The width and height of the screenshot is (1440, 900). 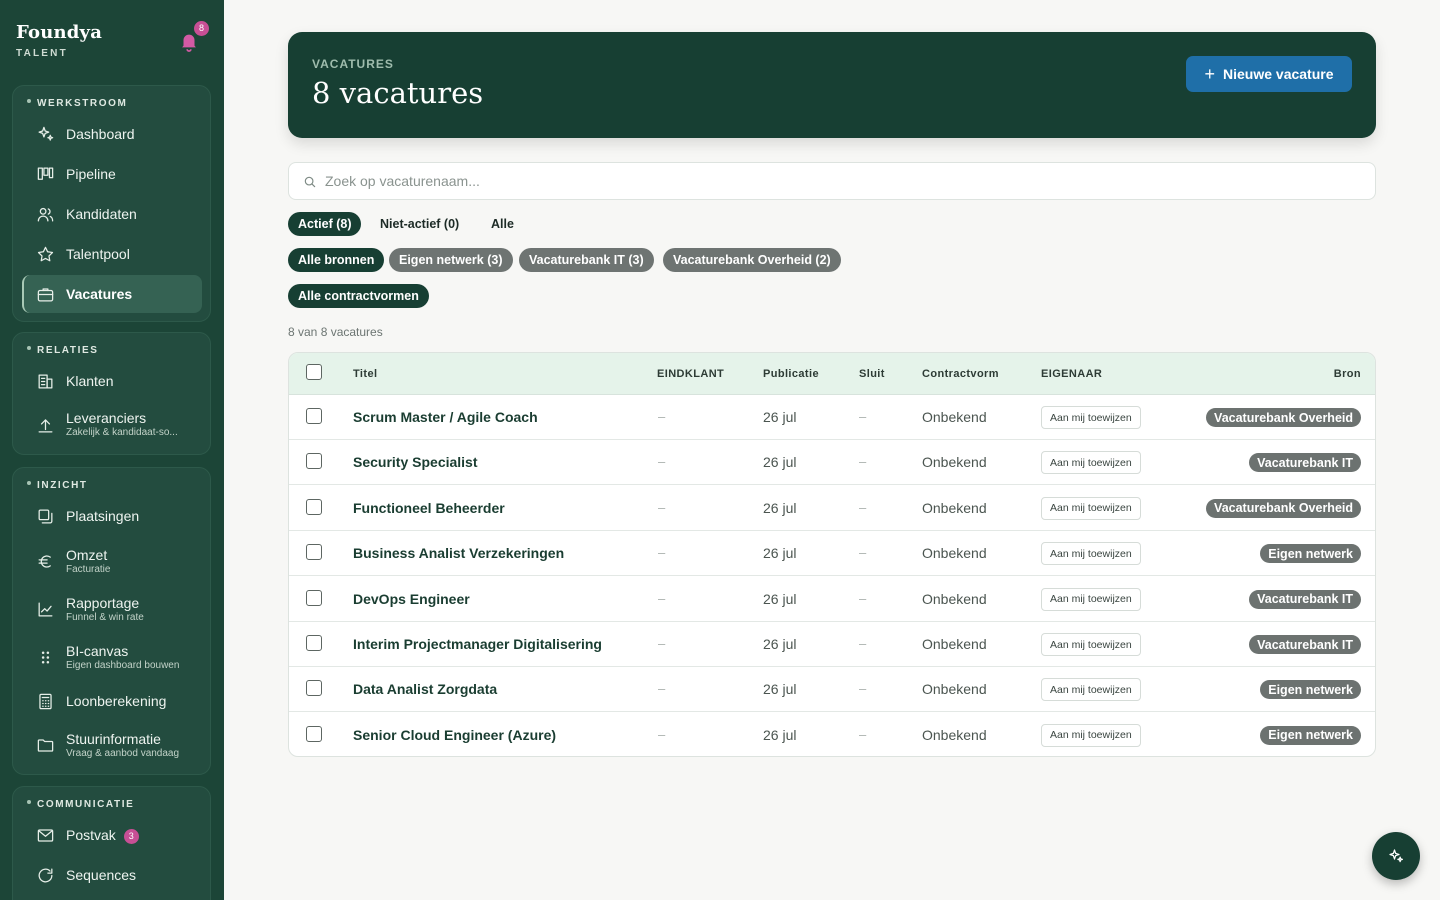 What do you see at coordinates (77, 103) in the screenshot?
I see `nav-group-title: WERKSTROOM` at bounding box center [77, 103].